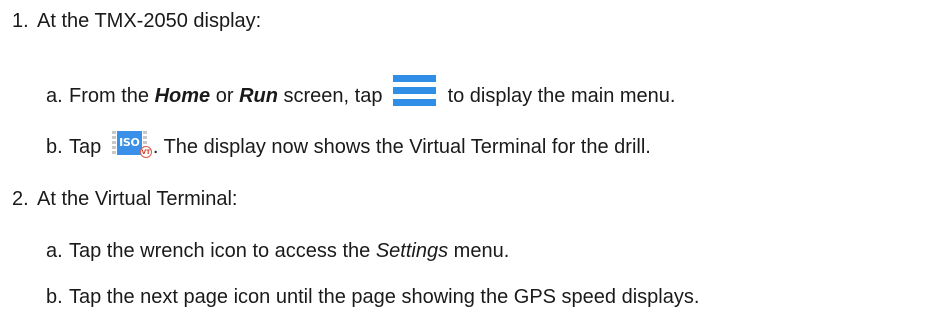 The image size is (942, 324). I want to click on substep-text: Tap, so click(88, 147).